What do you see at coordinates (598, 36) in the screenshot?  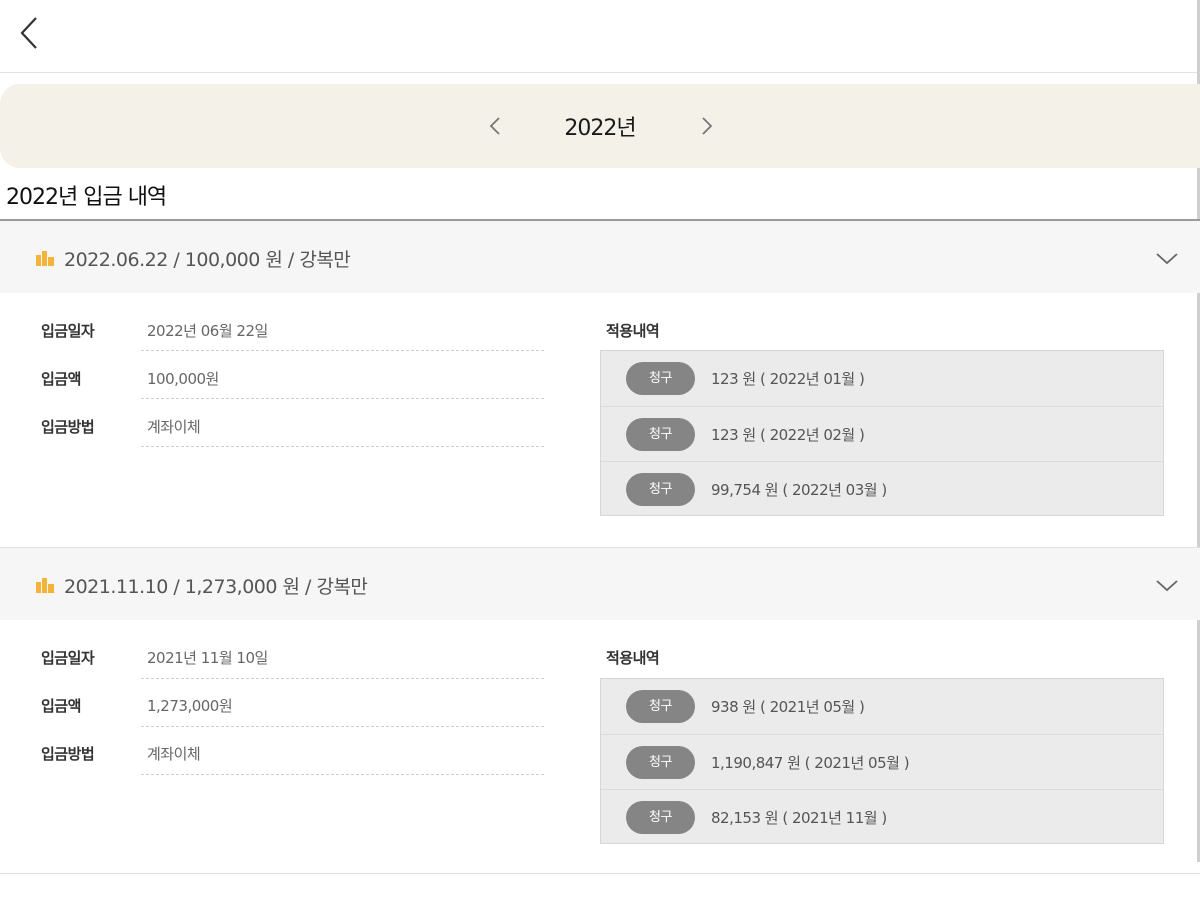 I see `top-bar` at bounding box center [598, 36].